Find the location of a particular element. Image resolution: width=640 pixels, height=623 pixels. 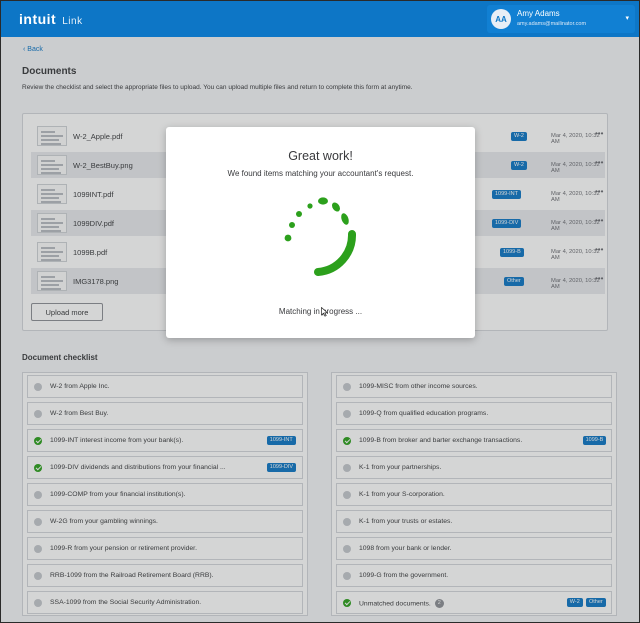

user-email: amy.adams@mailinator.com is located at coordinates (552, 24).